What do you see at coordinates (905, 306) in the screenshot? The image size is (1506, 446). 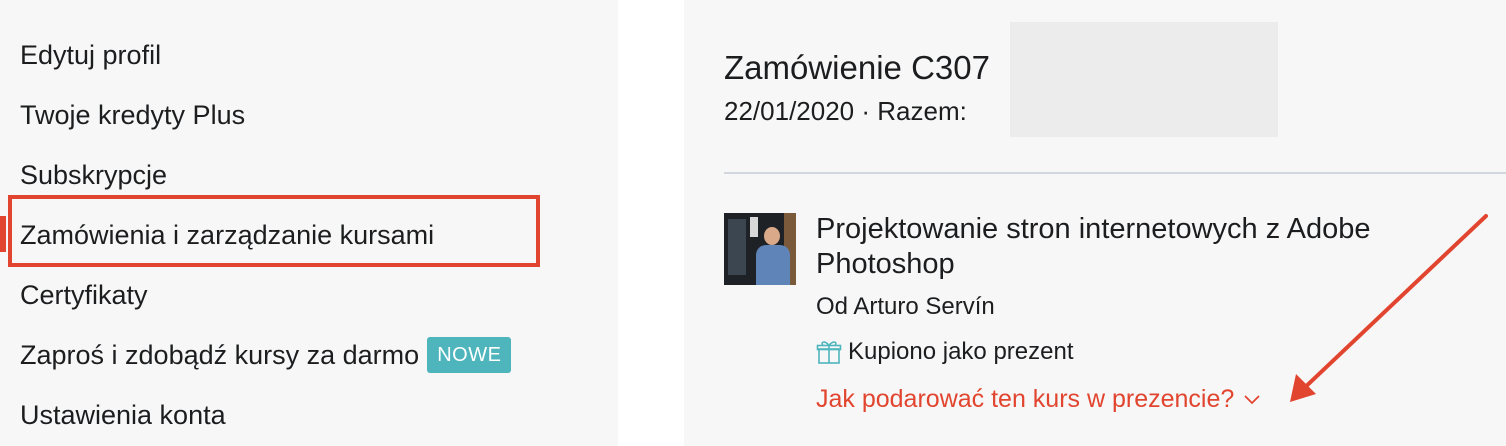 I see `course-author: Od Arturo Servín` at bounding box center [905, 306].